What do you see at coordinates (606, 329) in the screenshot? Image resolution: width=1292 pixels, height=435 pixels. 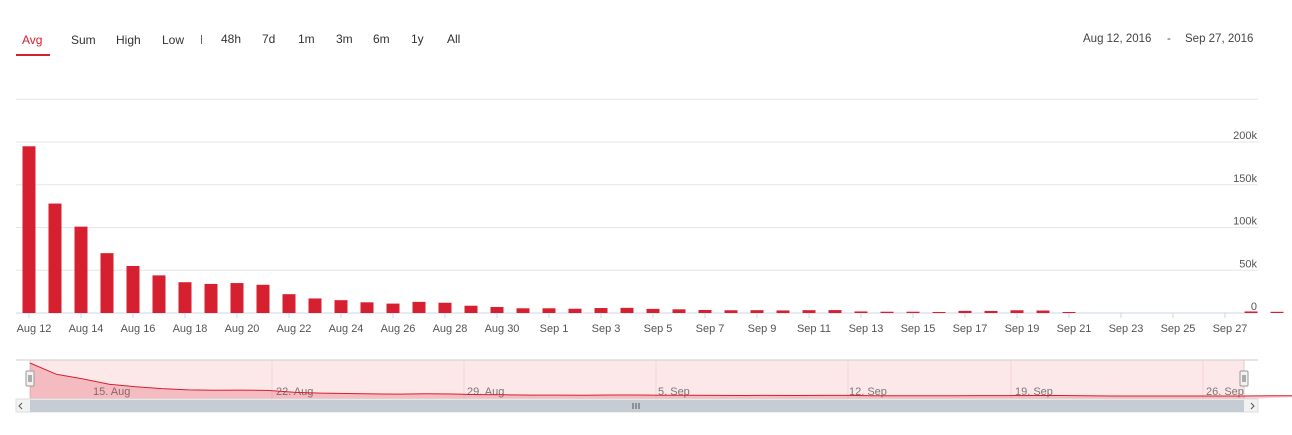 I see `x-tick-label: Sep 3` at bounding box center [606, 329].